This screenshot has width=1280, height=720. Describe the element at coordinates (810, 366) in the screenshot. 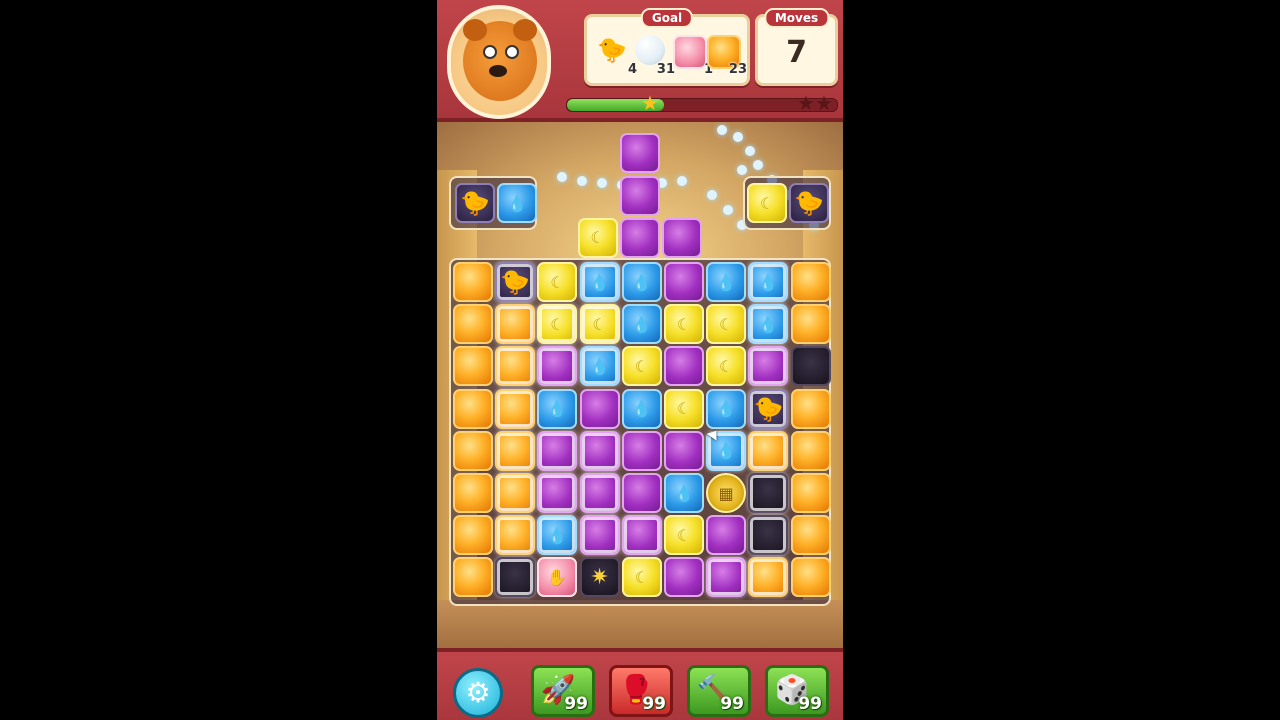

I see `empty-tile` at that location.